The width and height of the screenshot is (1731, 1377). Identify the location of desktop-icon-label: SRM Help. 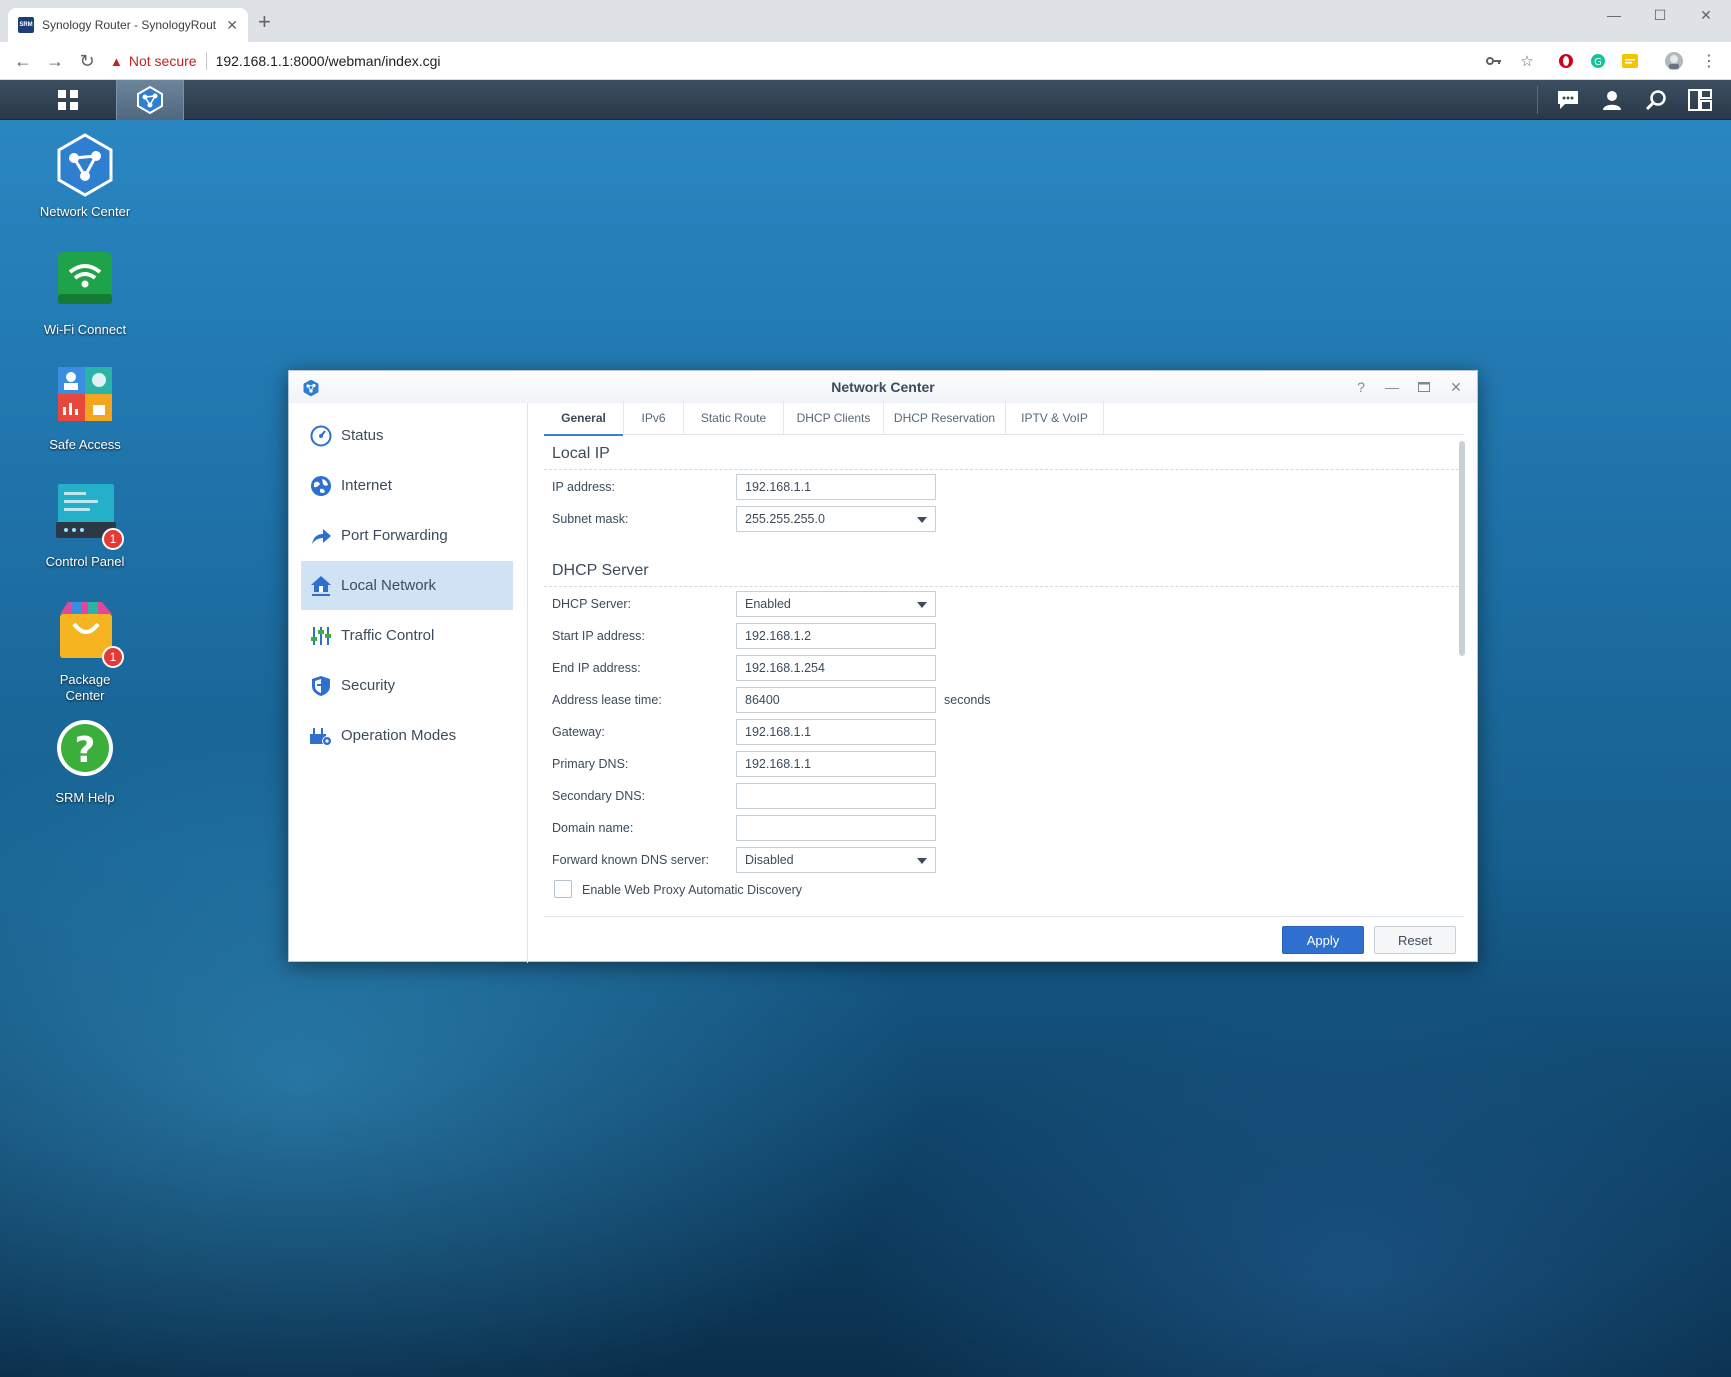
(85, 797).